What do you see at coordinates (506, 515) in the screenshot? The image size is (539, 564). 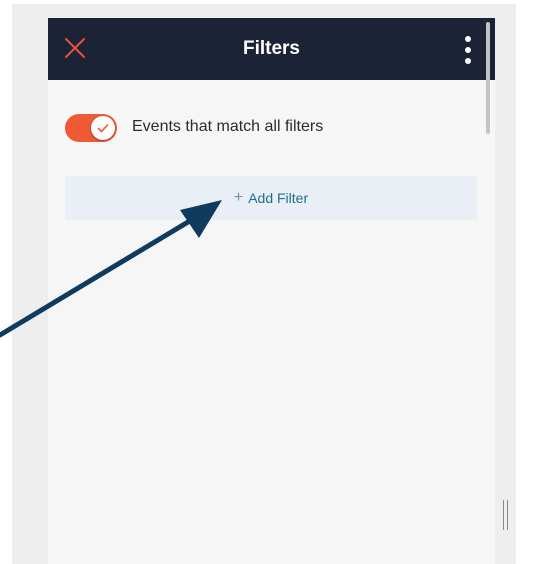 I see `resize-handle` at bounding box center [506, 515].